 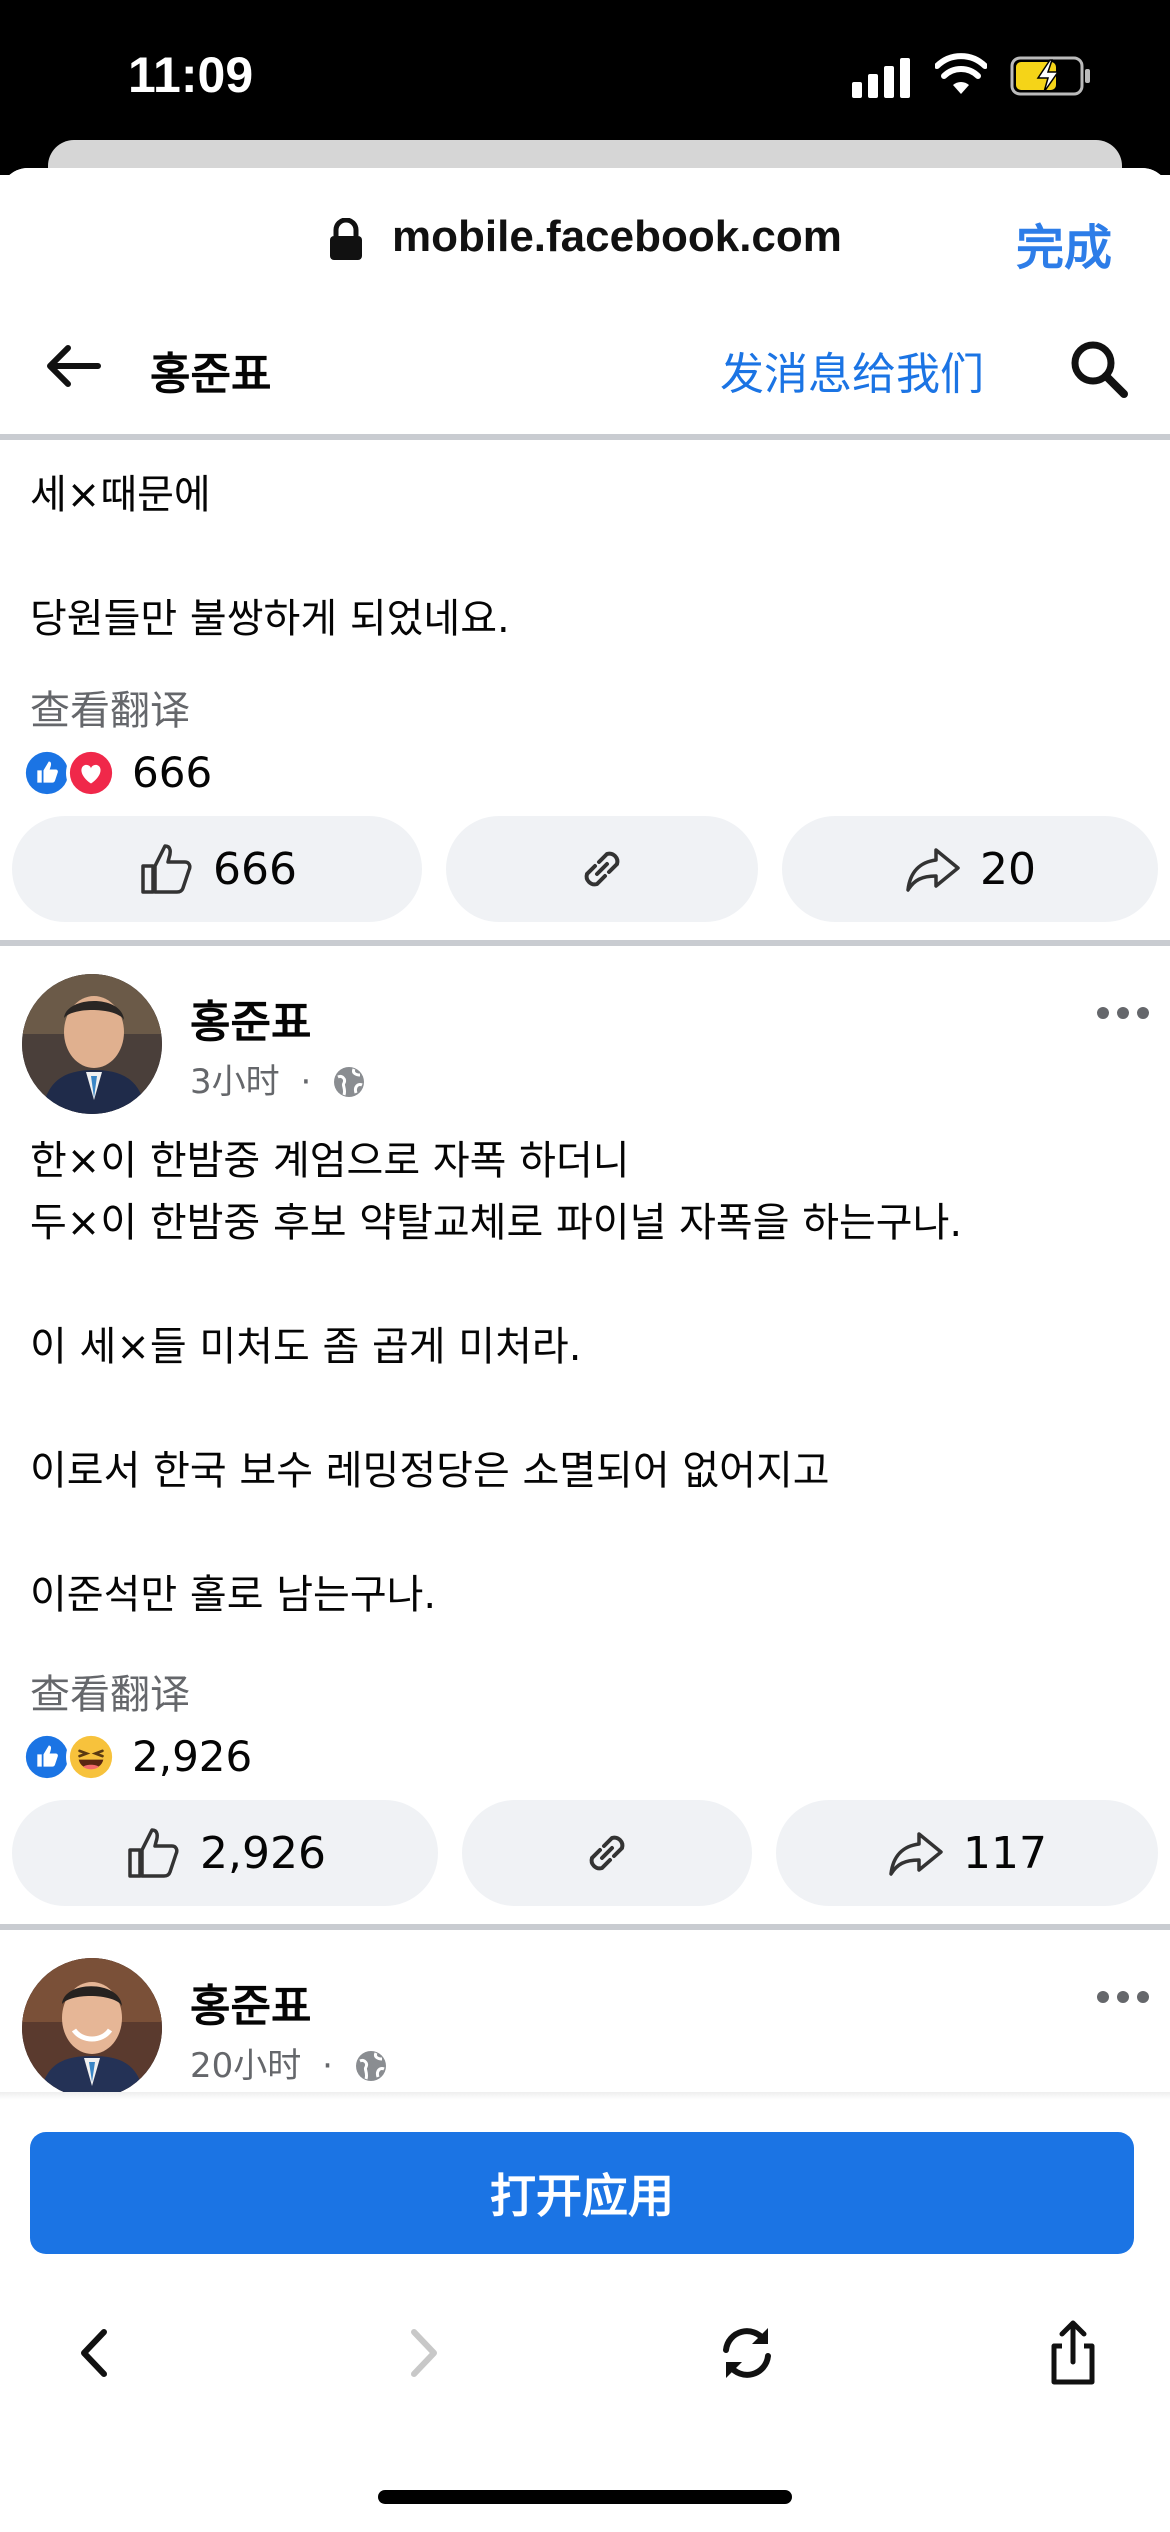 What do you see at coordinates (270, 619) in the screenshot?
I see `post-line: 당원들만 불쌍하게 되었네요.` at bounding box center [270, 619].